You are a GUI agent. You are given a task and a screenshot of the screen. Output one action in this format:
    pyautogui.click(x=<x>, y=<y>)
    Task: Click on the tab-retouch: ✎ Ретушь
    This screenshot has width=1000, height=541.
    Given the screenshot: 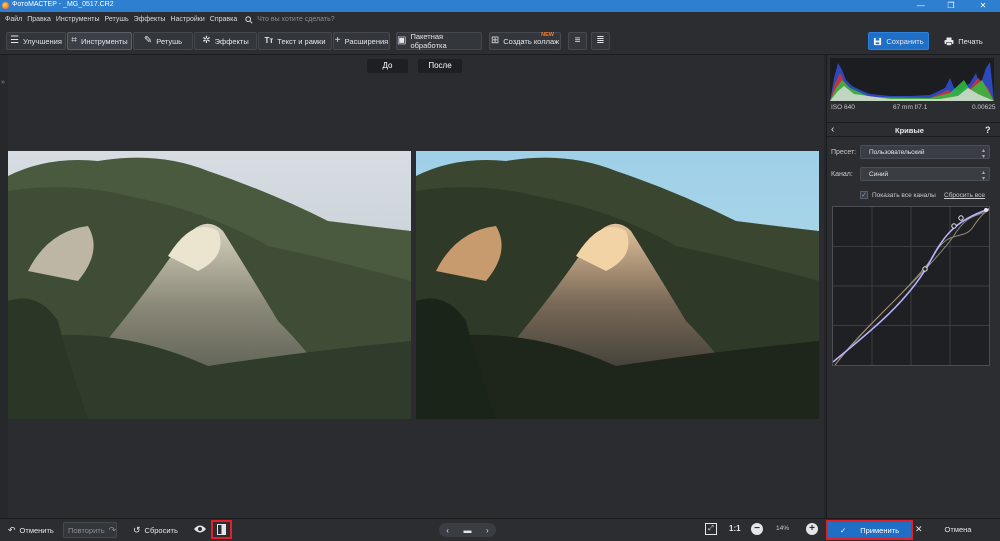 What is the action you would take?
    pyautogui.click(x=163, y=41)
    